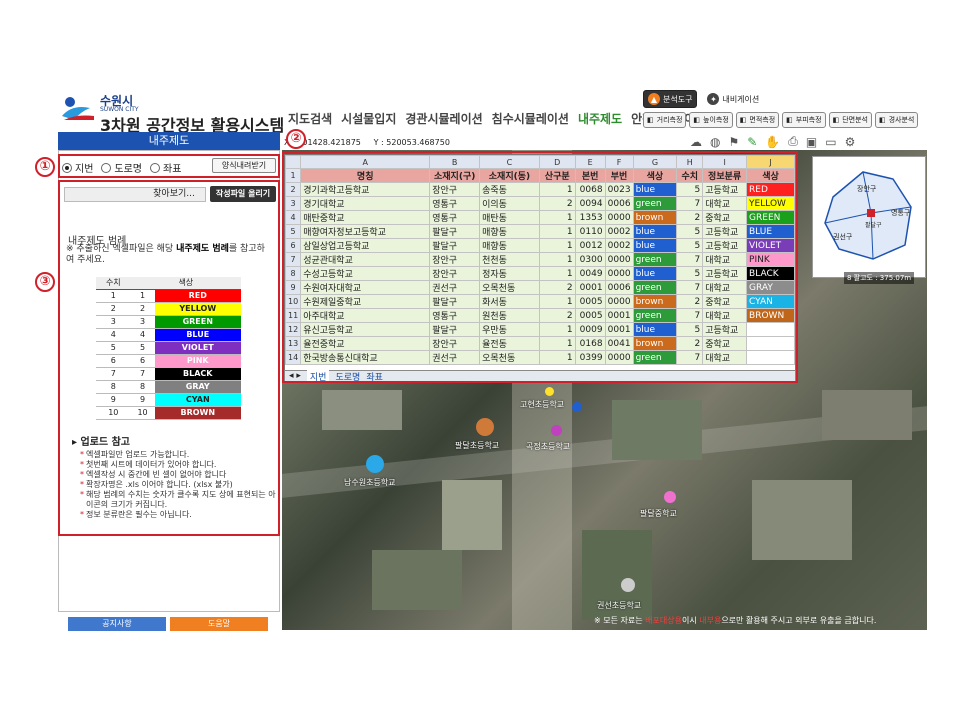 This screenshot has width=960, height=720. I want to click on weather-icon: ☁, so click(696, 142).